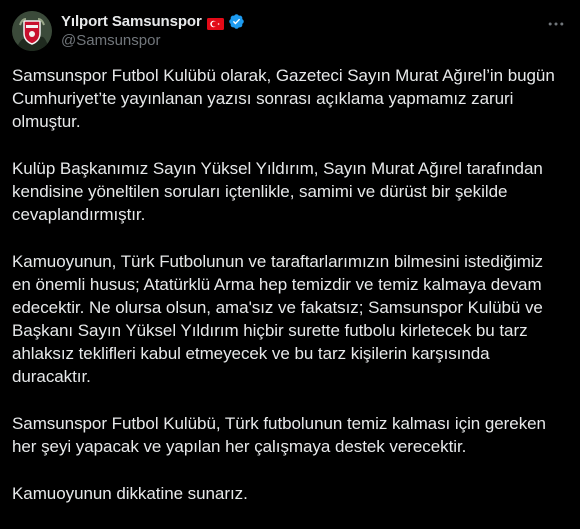  What do you see at coordinates (153, 40) in the screenshot?
I see `account-handle: @Samsunspor` at bounding box center [153, 40].